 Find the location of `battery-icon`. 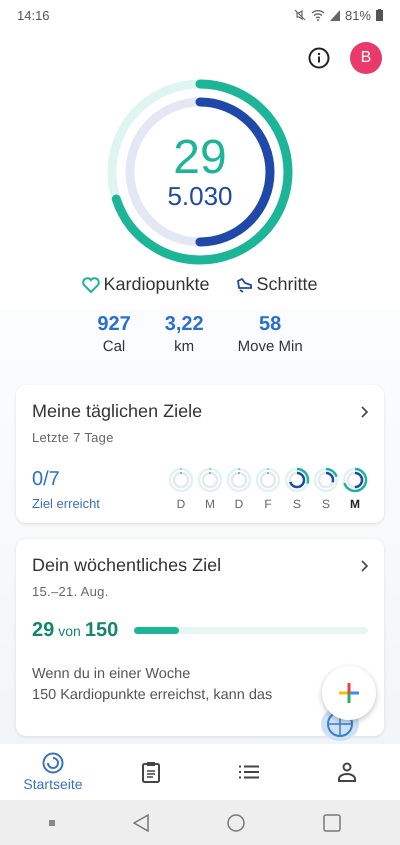

battery-icon is located at coordinates (379, 15).